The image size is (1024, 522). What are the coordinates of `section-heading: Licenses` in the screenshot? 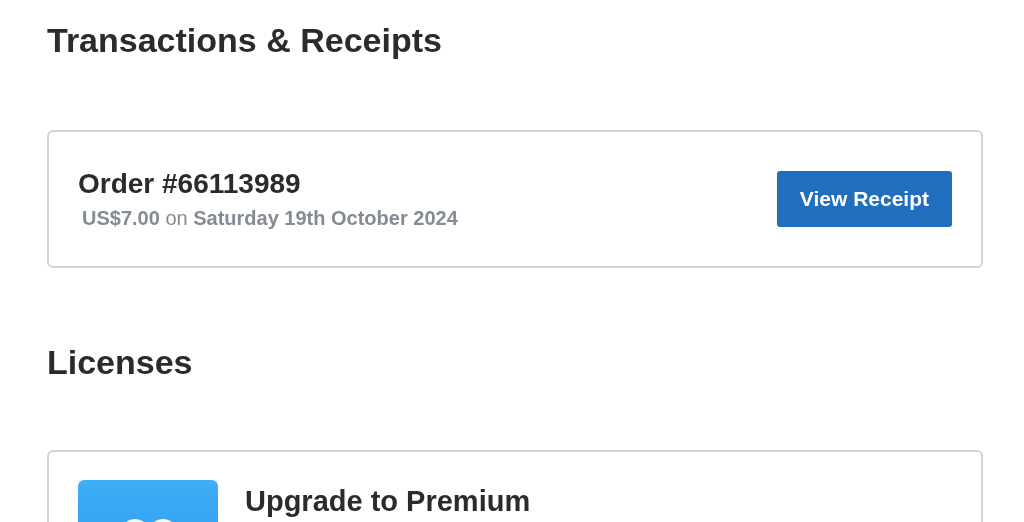 It's located at (120, 362).